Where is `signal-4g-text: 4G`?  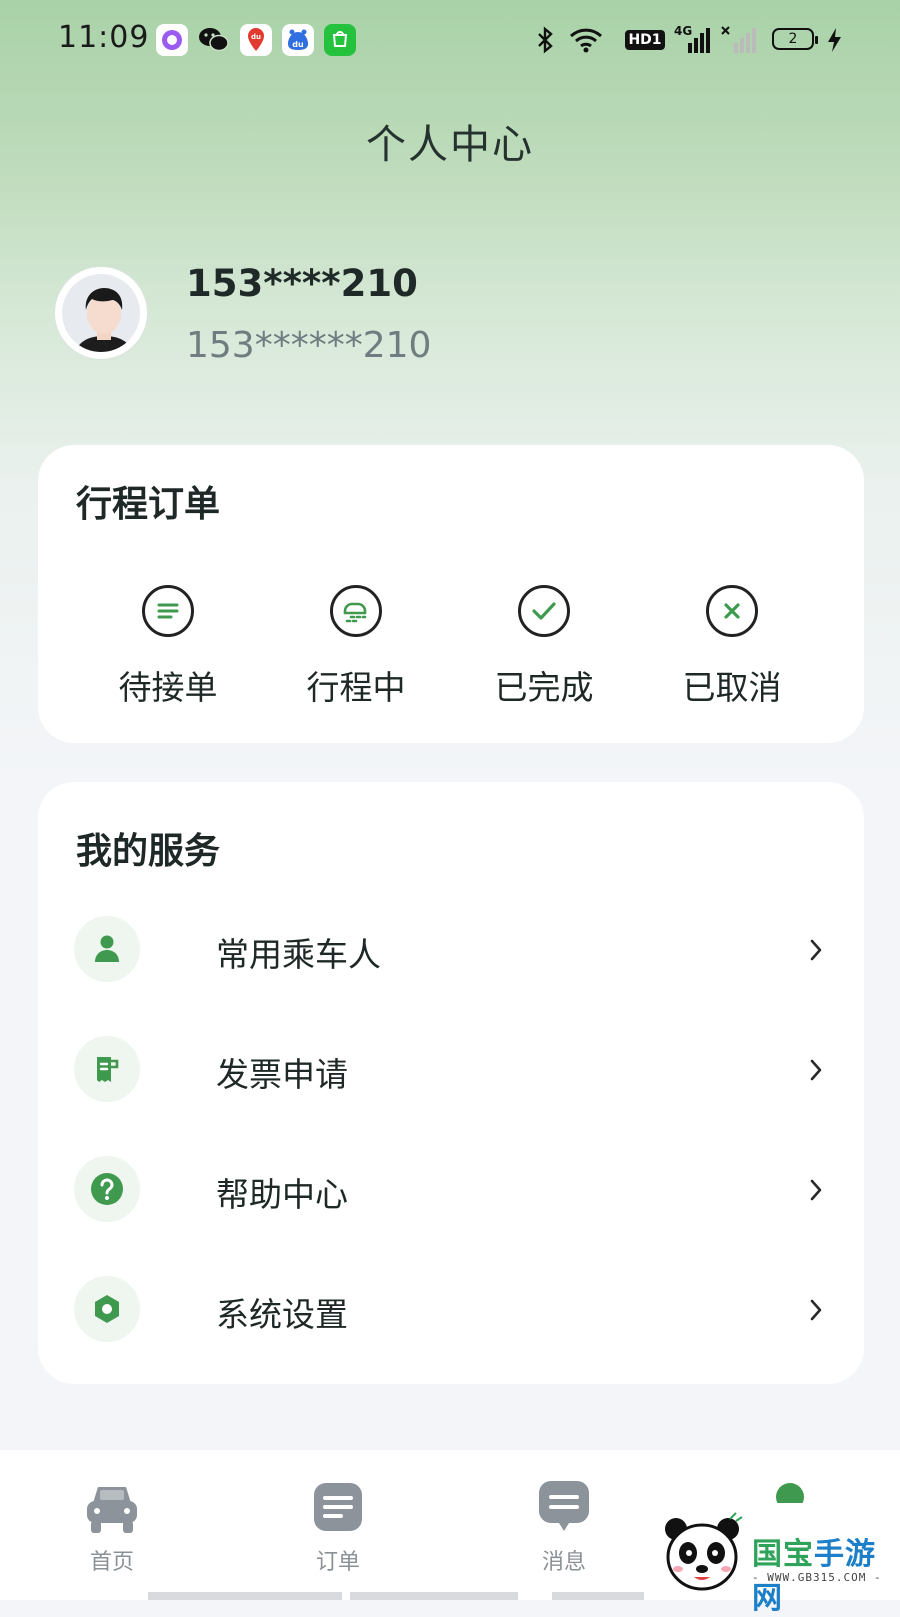
signal-4g-text: 4G is located at coordinates (683, 31).